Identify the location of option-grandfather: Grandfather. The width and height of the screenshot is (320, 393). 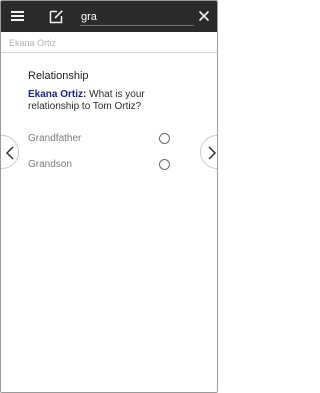
(108, 139).